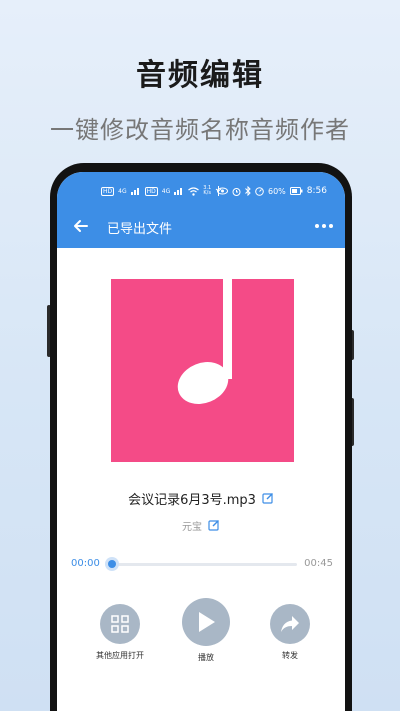 The image size is (400, 711). What do you see at coordinates (192, 500) in the screenshot?
I see `file-name: 会议记录6月3号.mp3` at bounding box center [192, 500].